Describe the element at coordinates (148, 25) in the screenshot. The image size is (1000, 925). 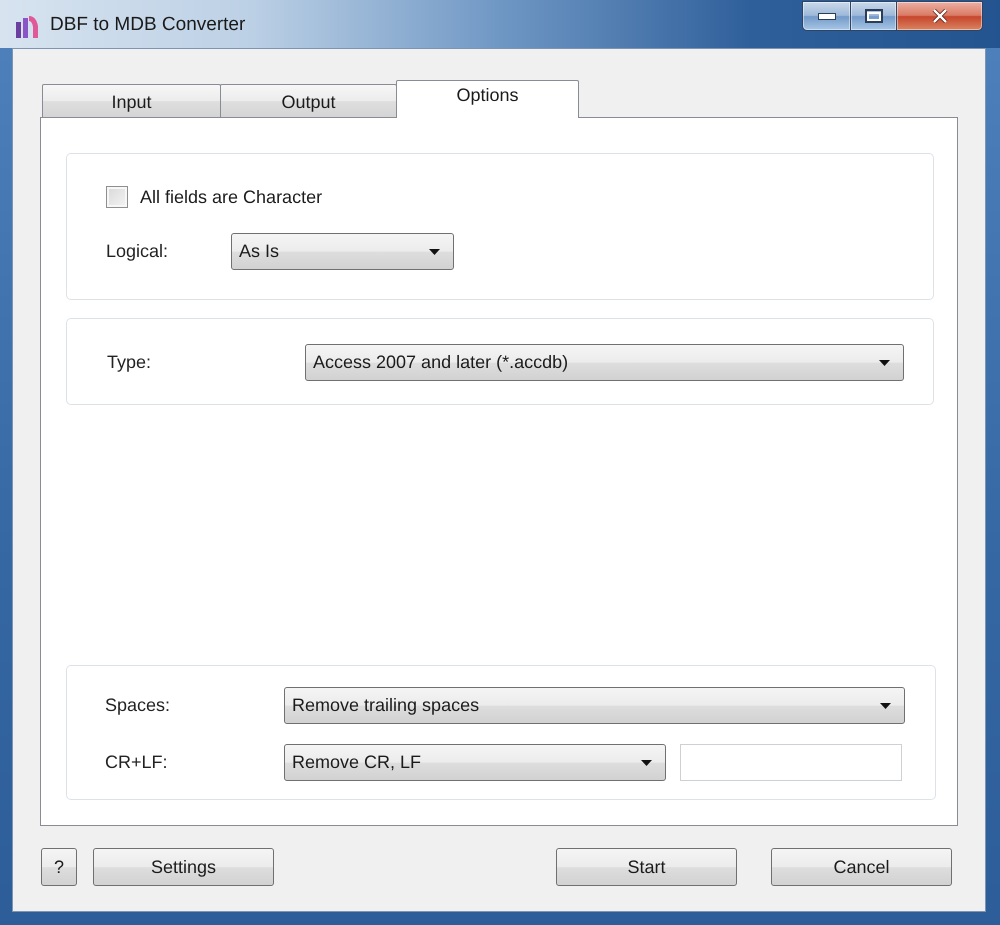
I see `window-title: DBF to MDB Converter` at that location.